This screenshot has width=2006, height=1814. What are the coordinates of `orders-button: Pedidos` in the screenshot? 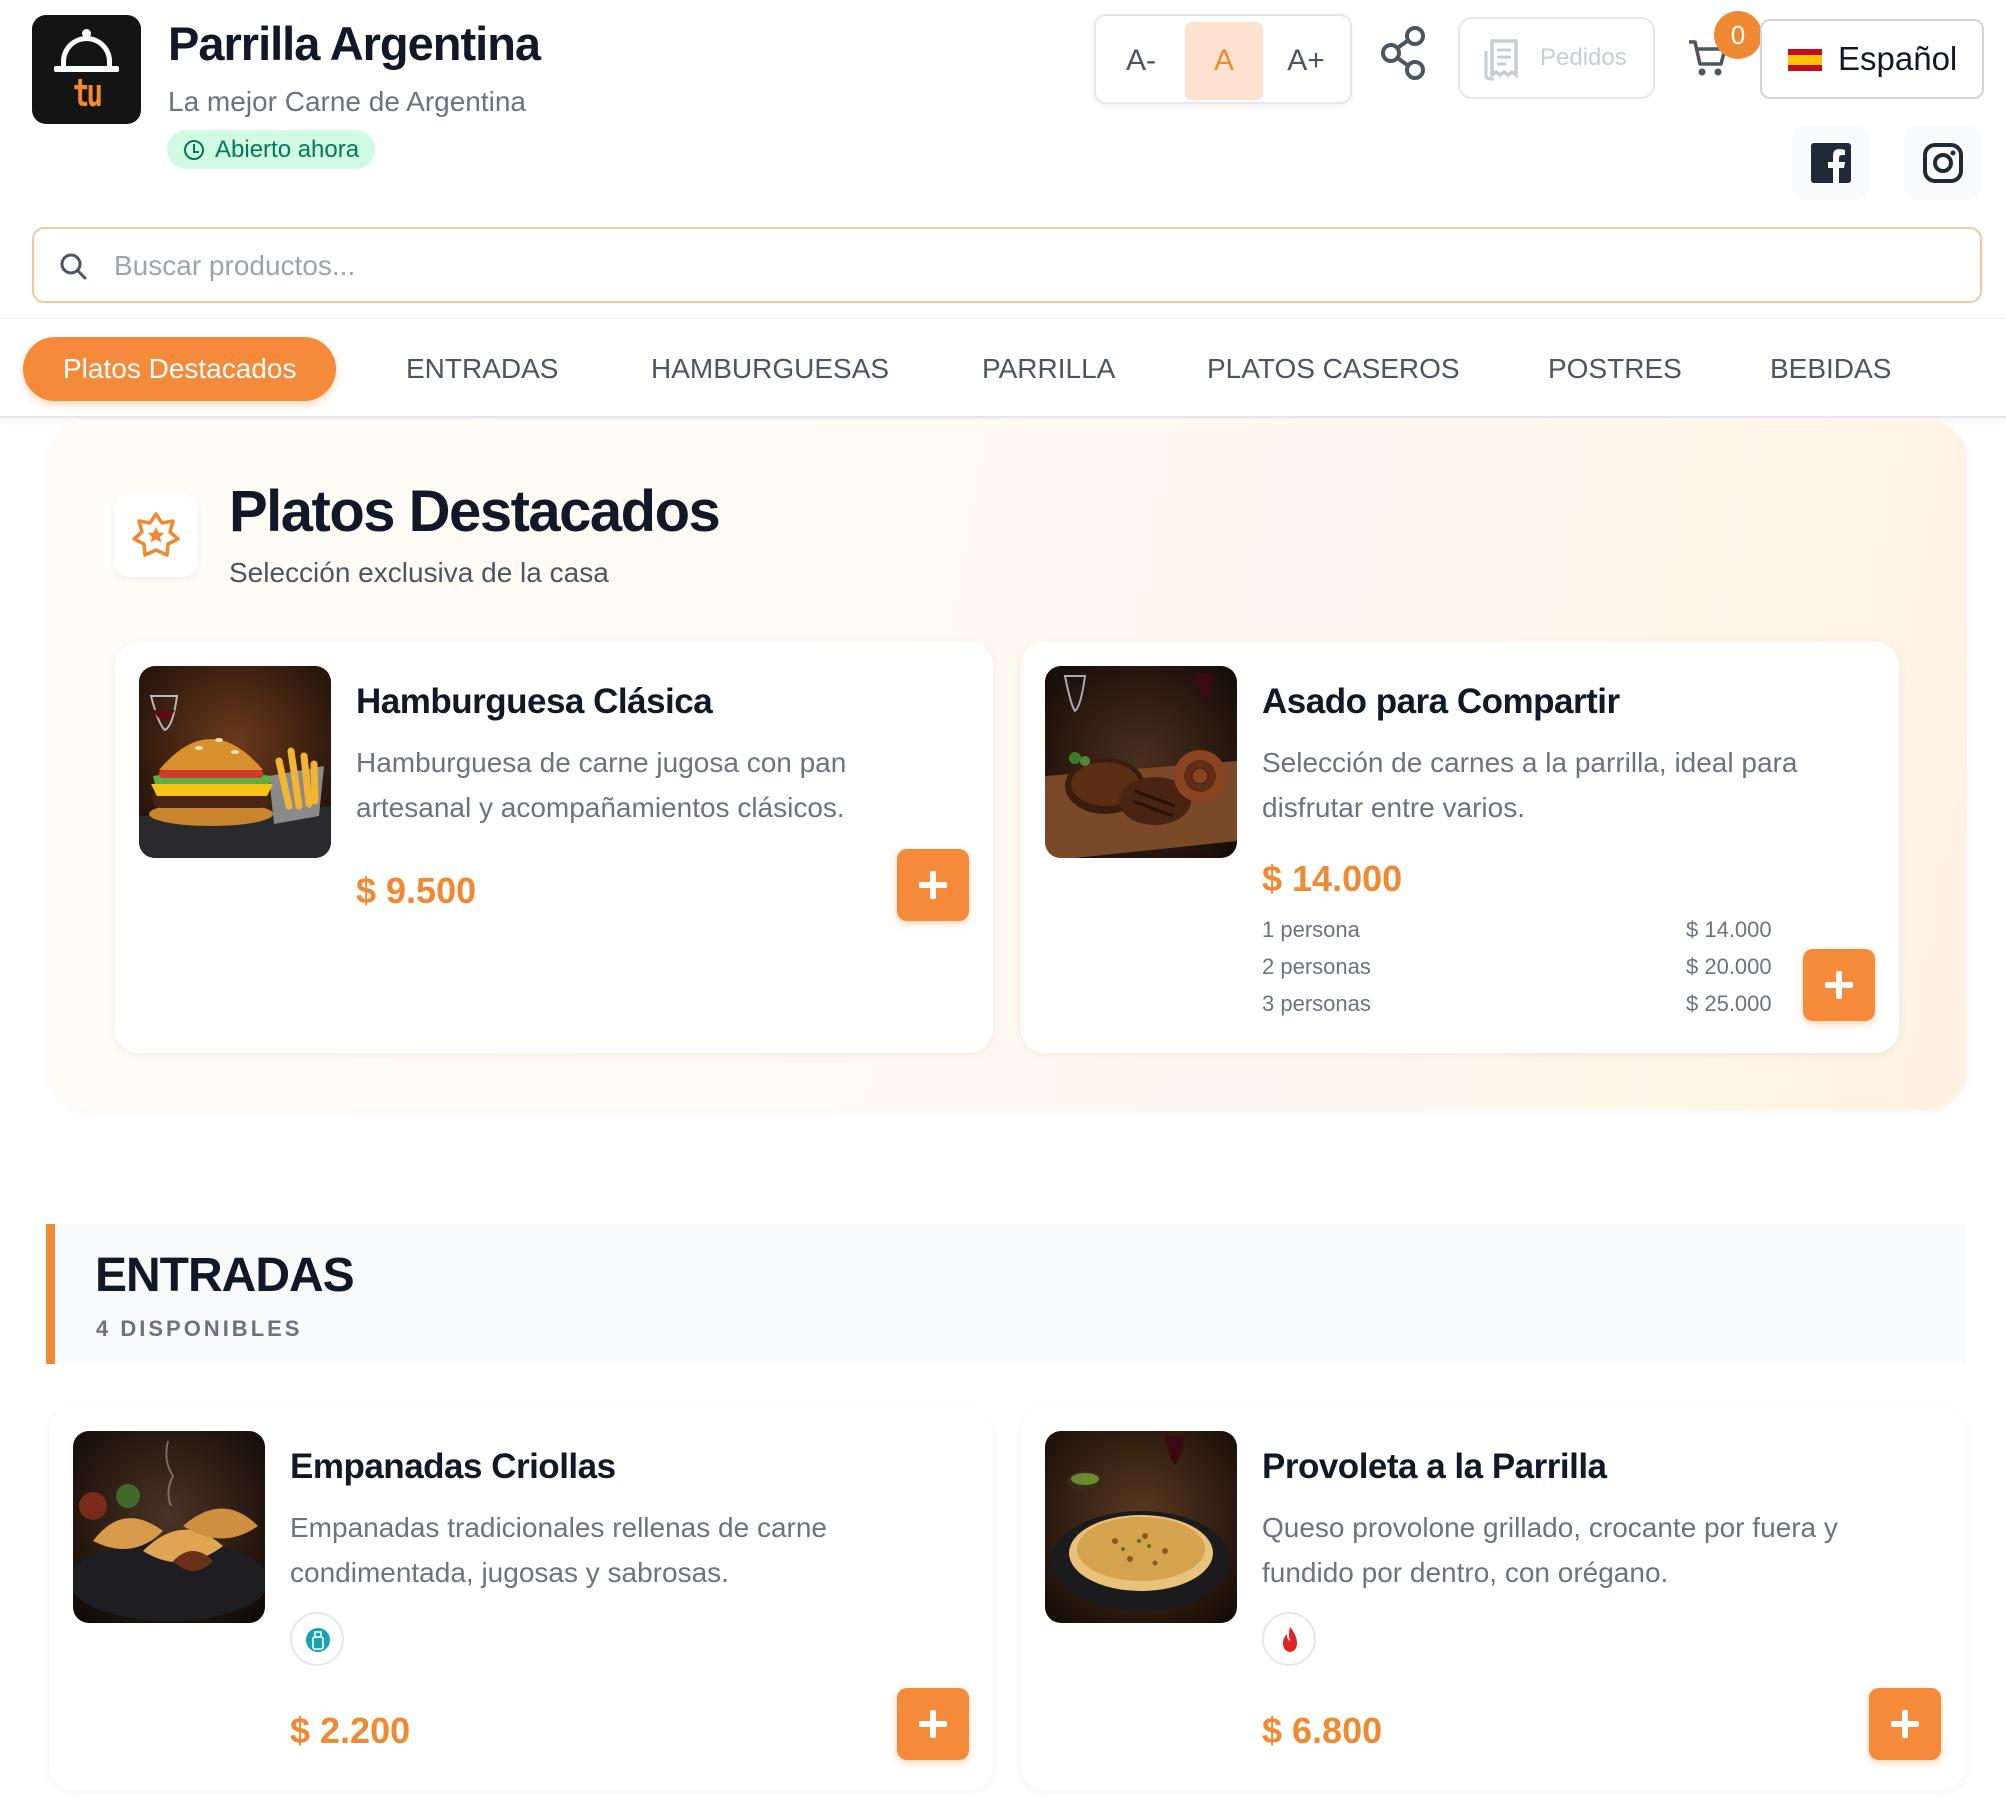 It's located at (1556, 58).